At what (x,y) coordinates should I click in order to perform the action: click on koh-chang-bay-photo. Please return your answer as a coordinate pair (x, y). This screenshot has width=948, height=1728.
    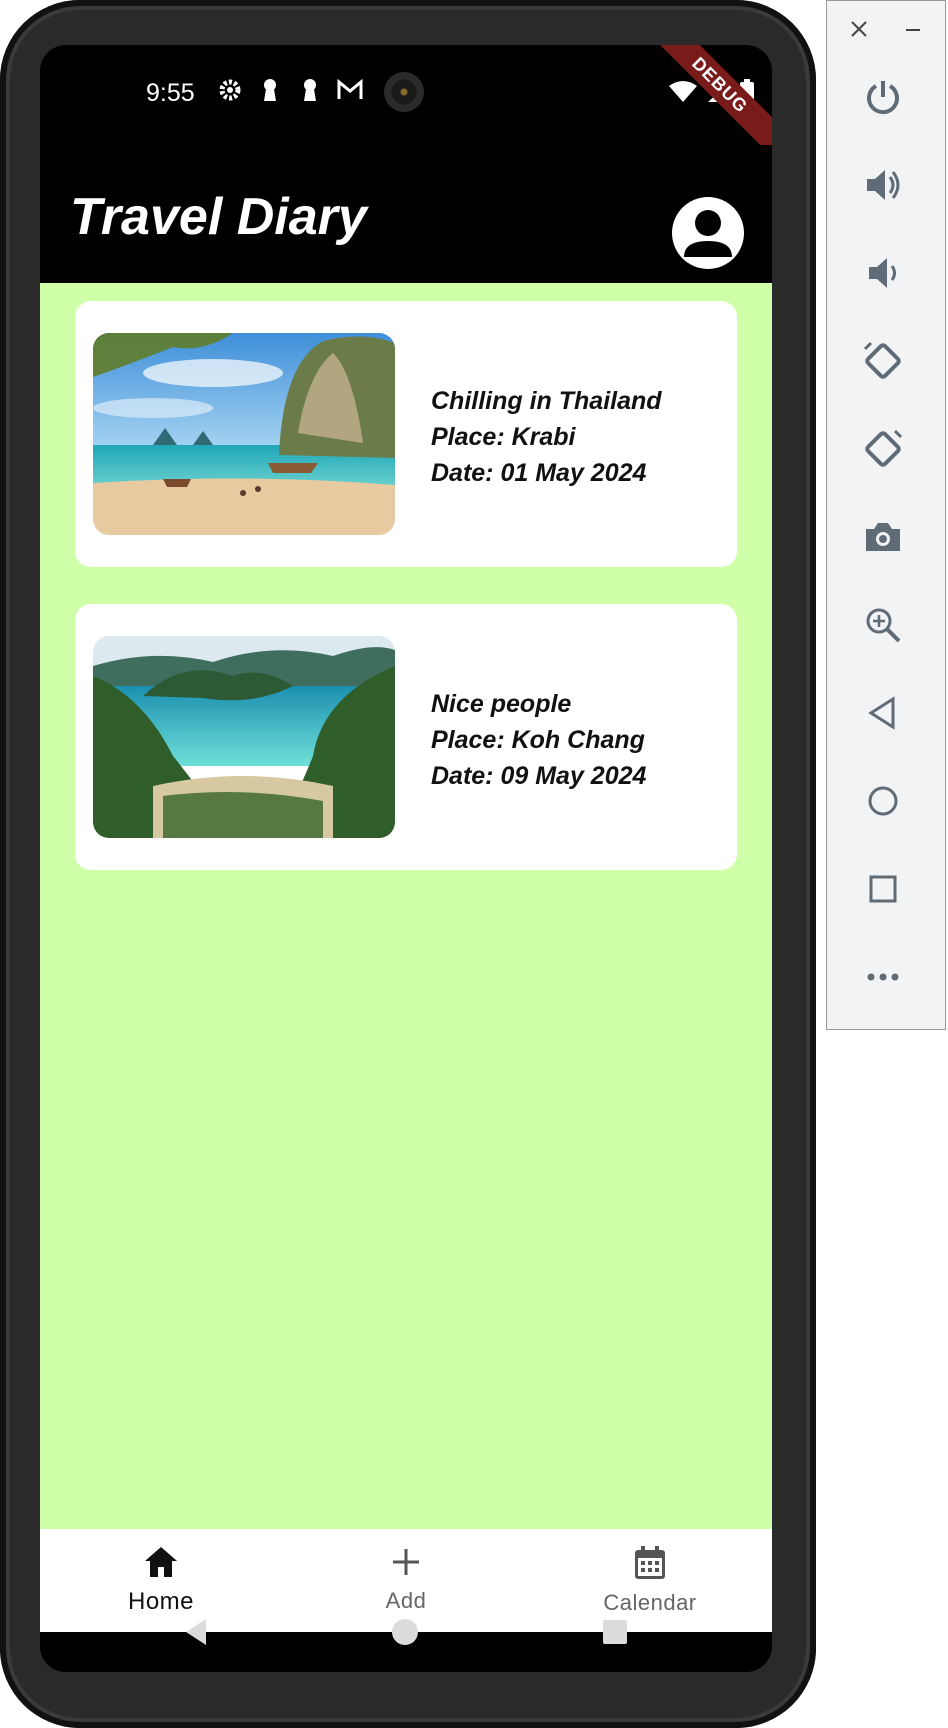
    Looking at the image, I should click on (244, 737).